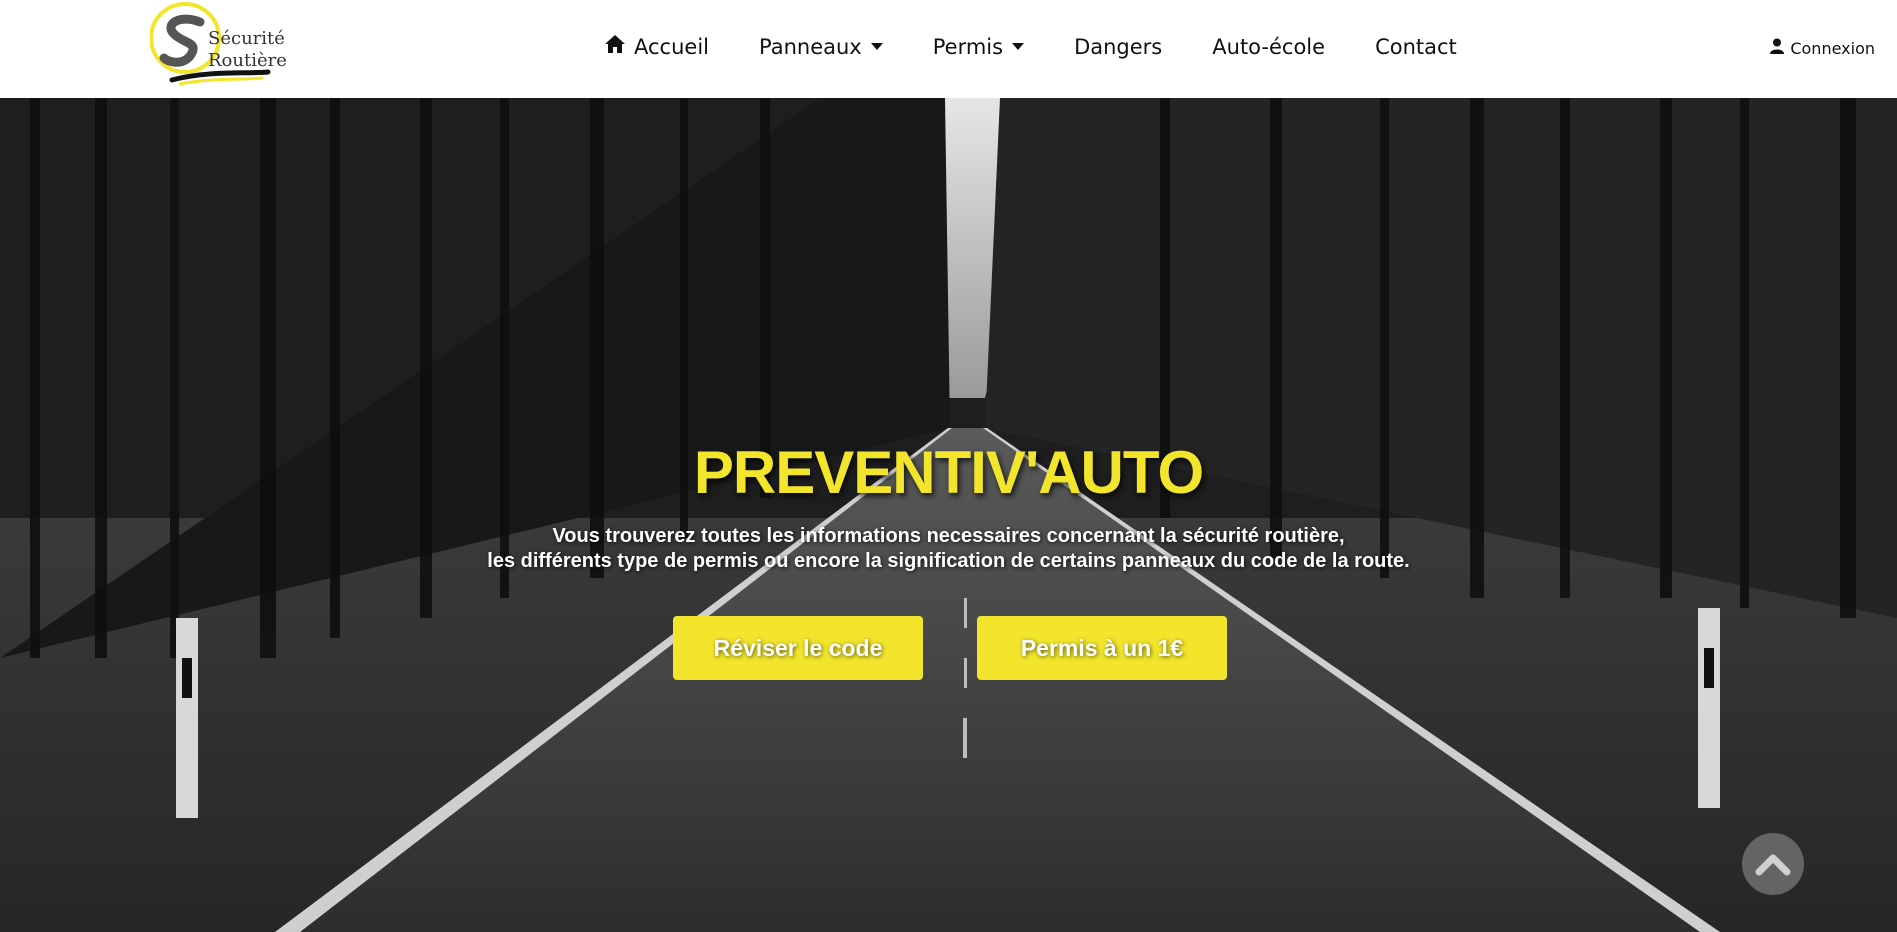  I want to click on logo-text-securite: Sécurité, so click(246, 38).